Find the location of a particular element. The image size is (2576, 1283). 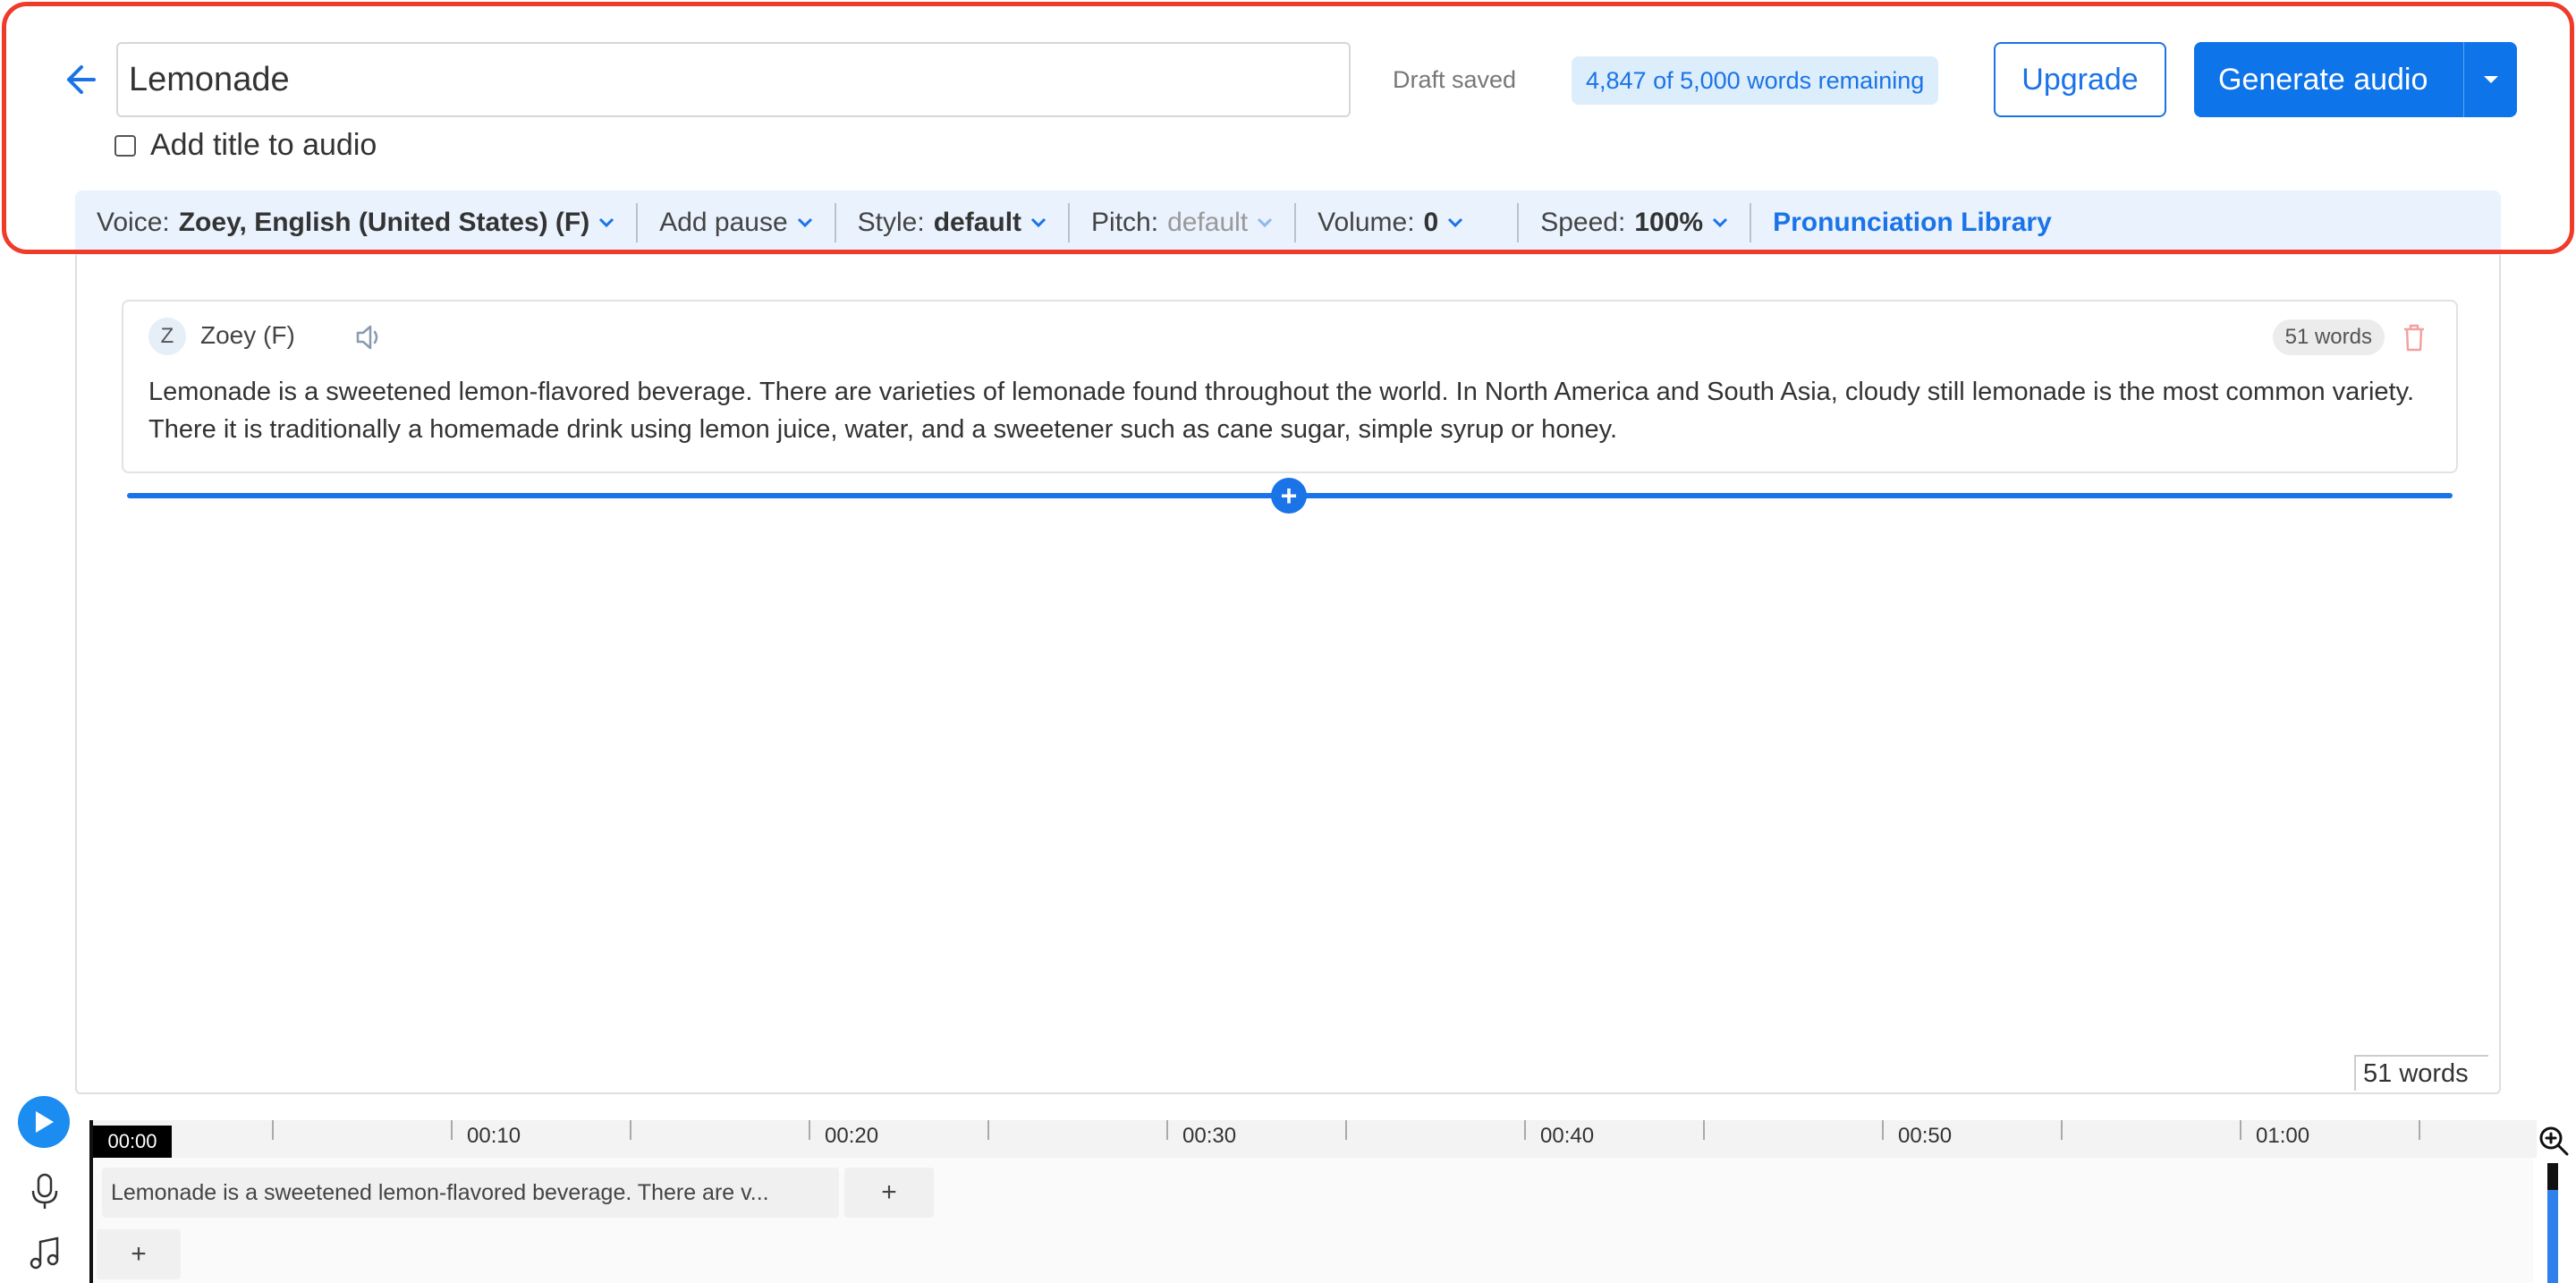

scrollbar-thumb is located at coordinates (2552, 1223).